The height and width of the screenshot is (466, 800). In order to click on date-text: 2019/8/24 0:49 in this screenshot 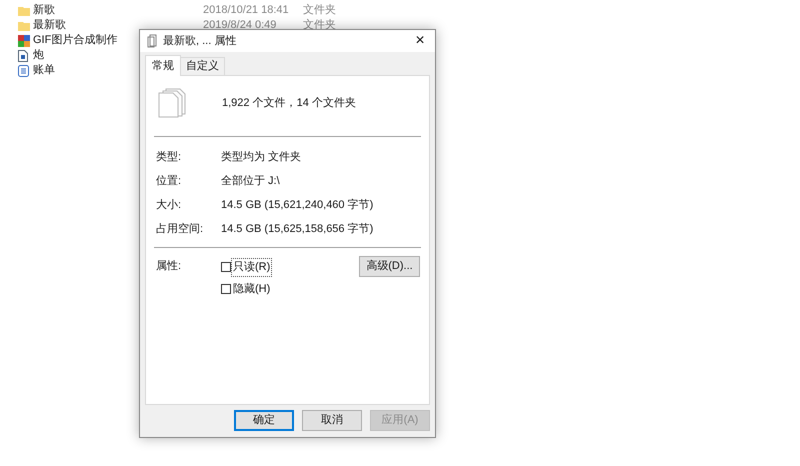, I will do `click(240, 26)`.